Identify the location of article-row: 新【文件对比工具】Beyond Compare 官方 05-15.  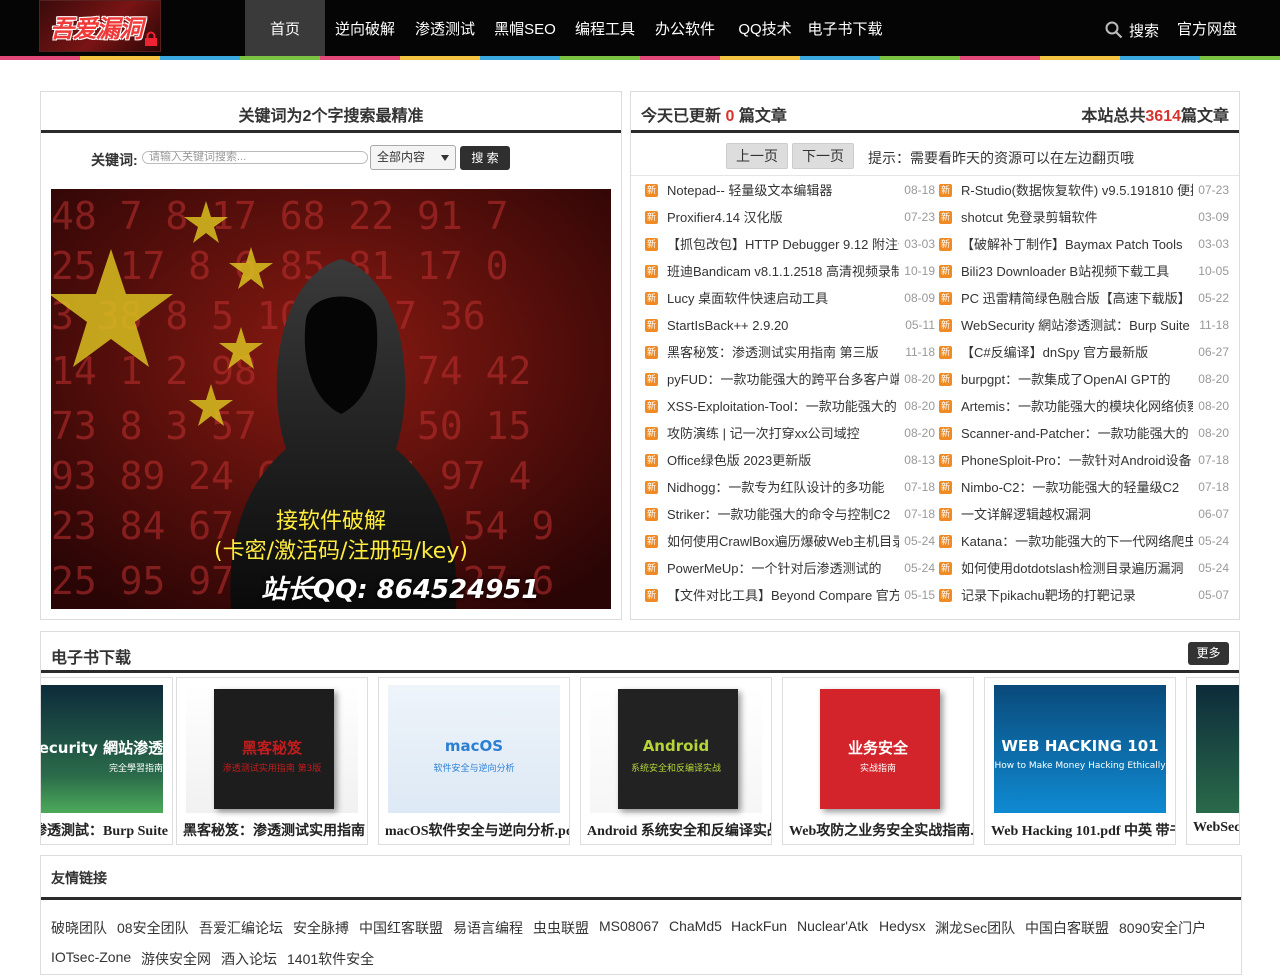
(790, 600).